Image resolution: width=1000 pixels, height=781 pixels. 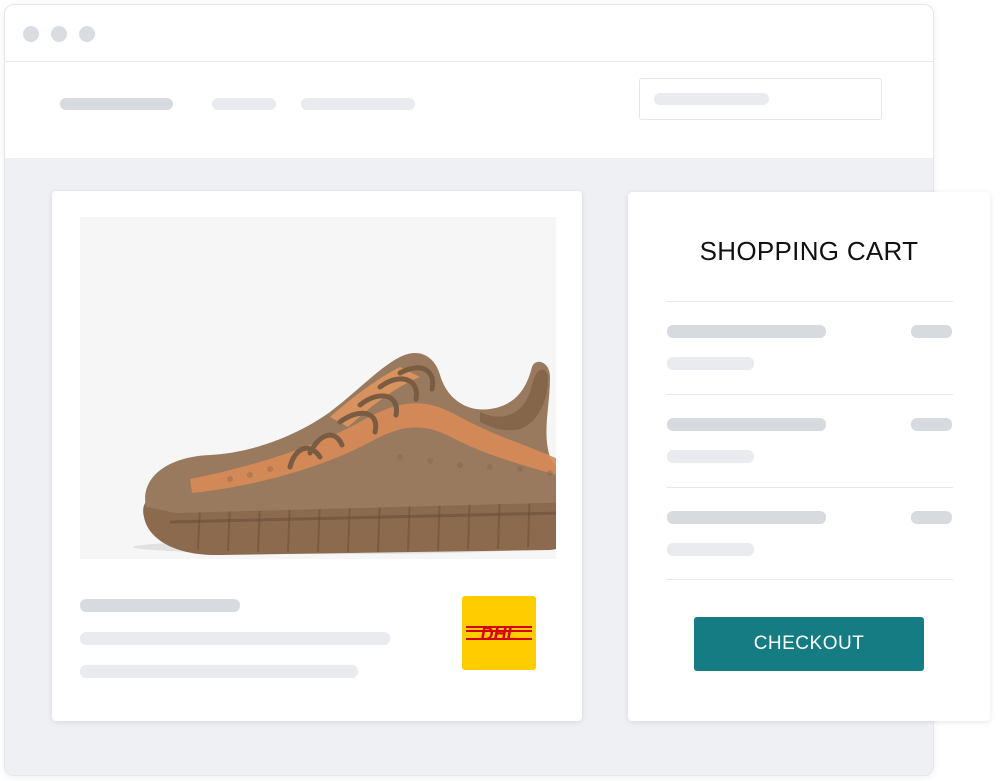 I want to click on search-placeholder-bar, so click(x=711, y=99).